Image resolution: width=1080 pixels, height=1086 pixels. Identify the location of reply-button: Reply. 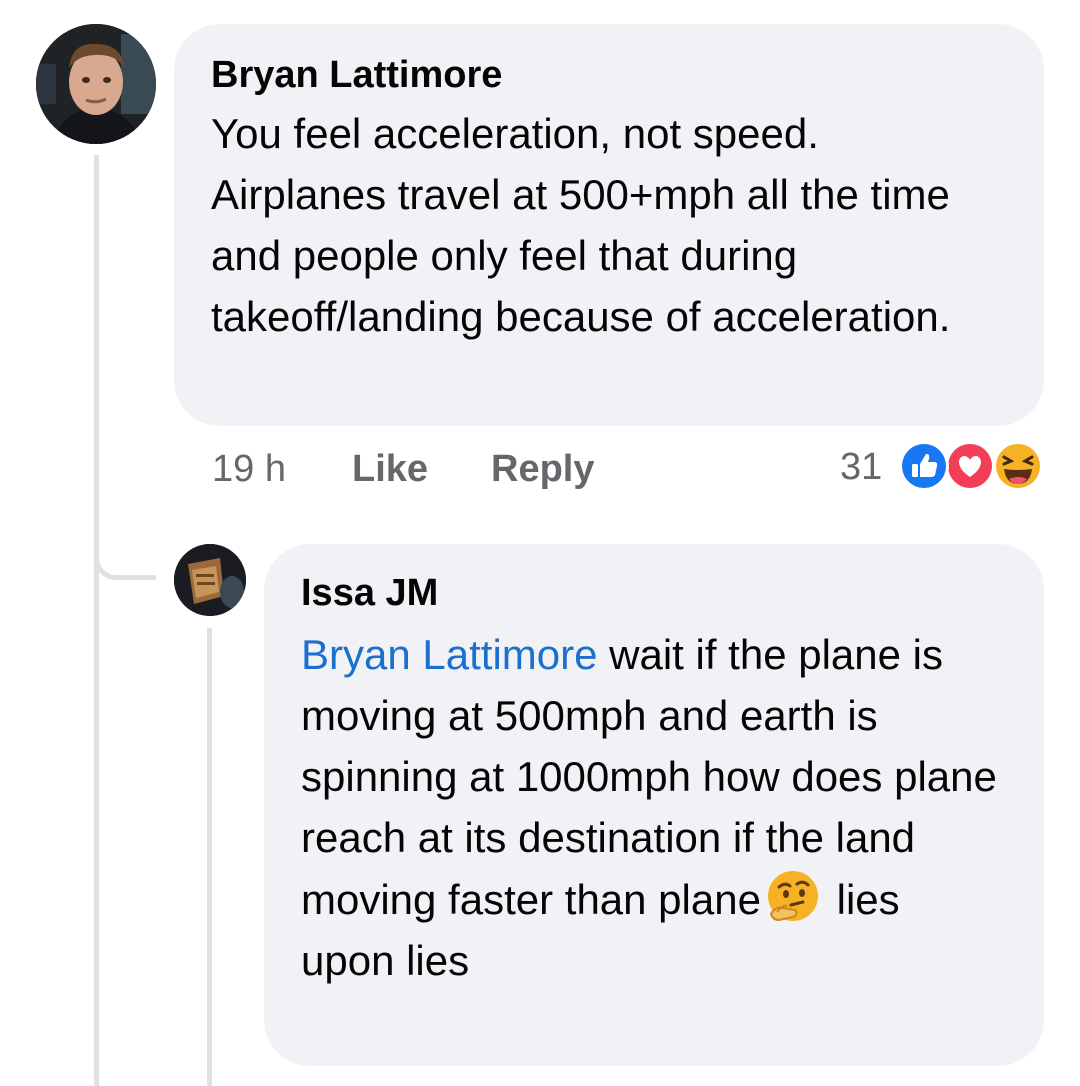
(542, 469).